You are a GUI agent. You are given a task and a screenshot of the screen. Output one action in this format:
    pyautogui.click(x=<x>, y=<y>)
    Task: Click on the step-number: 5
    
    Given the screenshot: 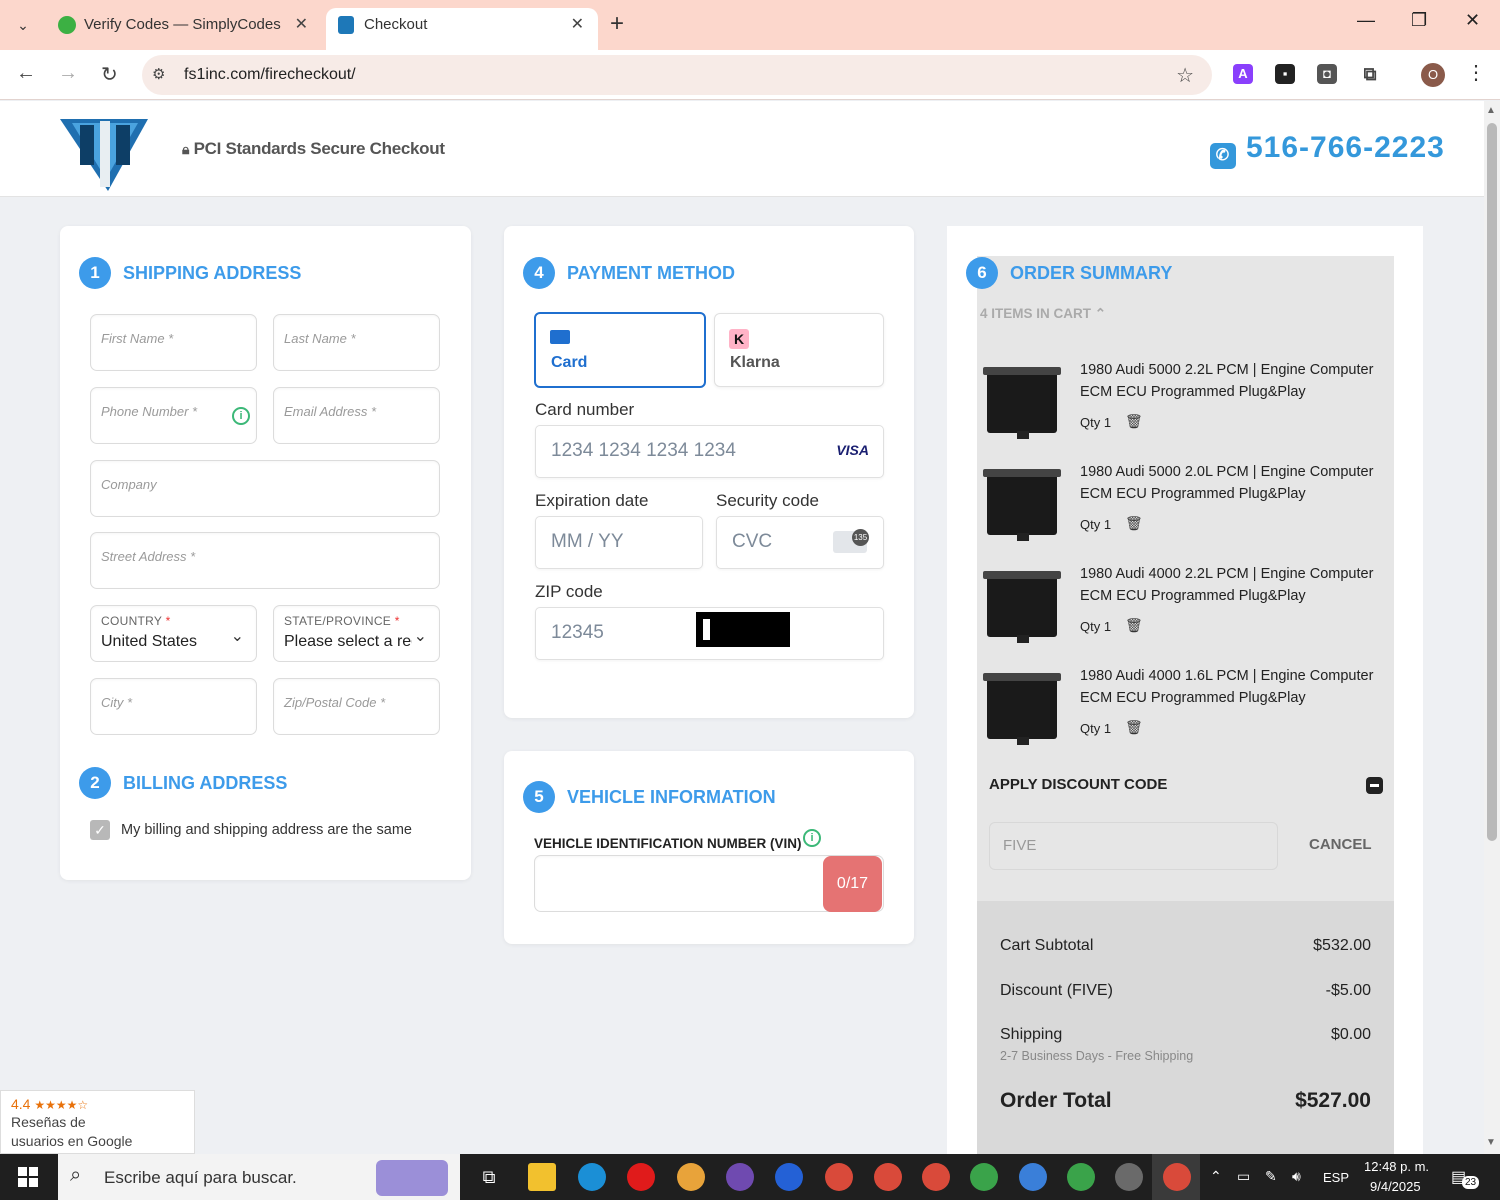 What is the action you would take?
    pyautogui.click(x=539, y=797)
    